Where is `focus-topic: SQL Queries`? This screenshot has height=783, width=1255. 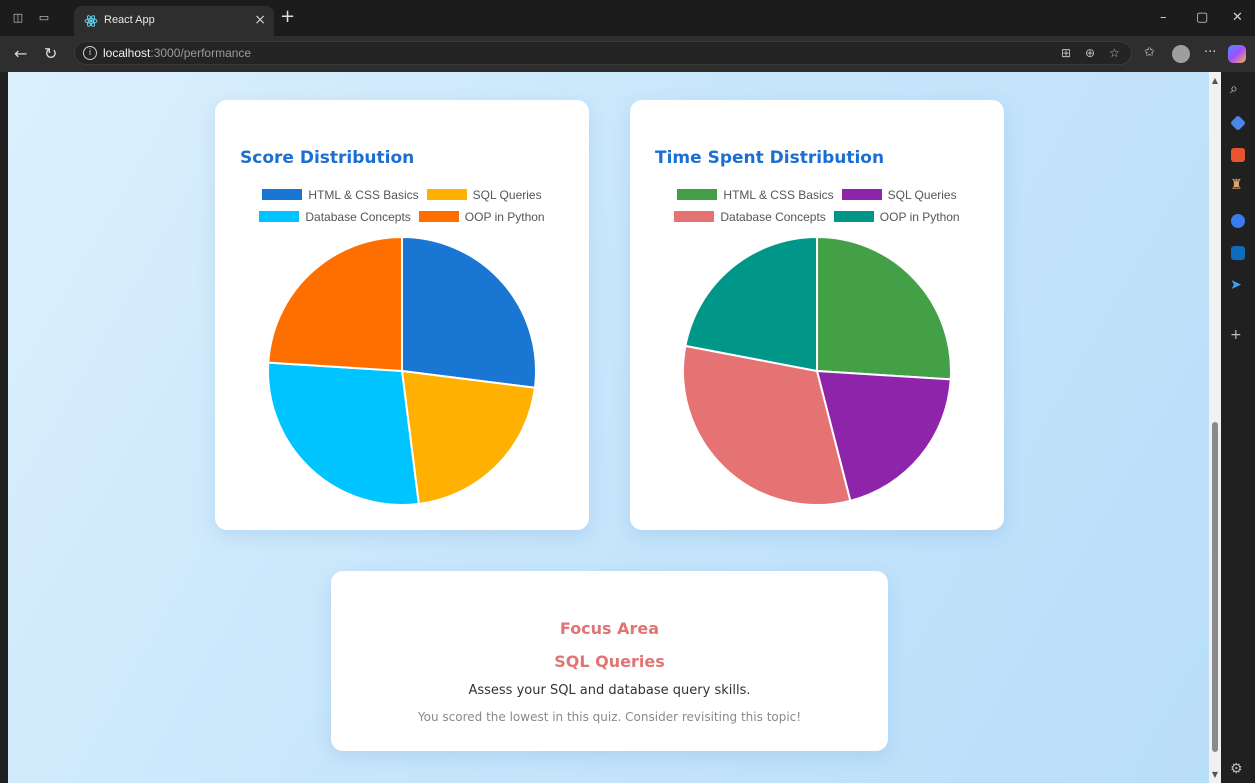 focus-topic: SQL Queries is located at coordinates (609, 661).